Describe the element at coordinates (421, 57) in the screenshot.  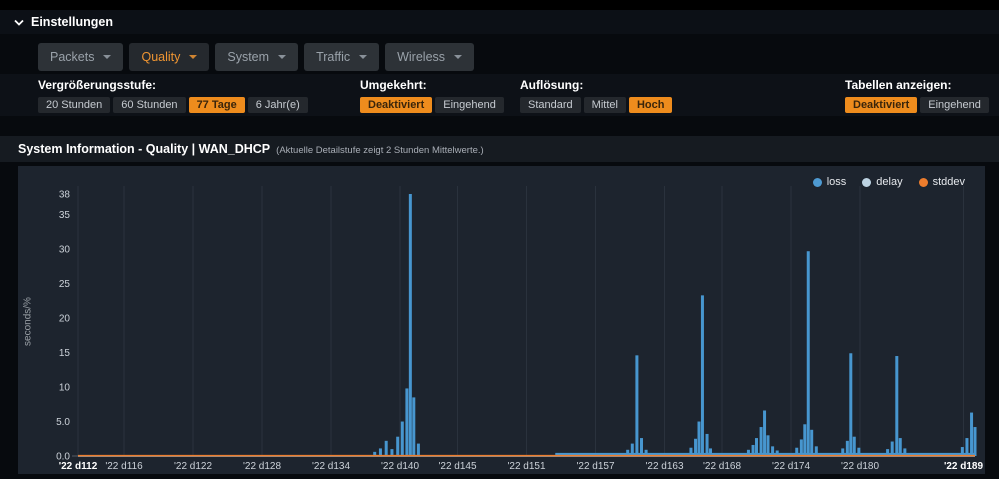
I see `tab-label: Wireless` at that location.